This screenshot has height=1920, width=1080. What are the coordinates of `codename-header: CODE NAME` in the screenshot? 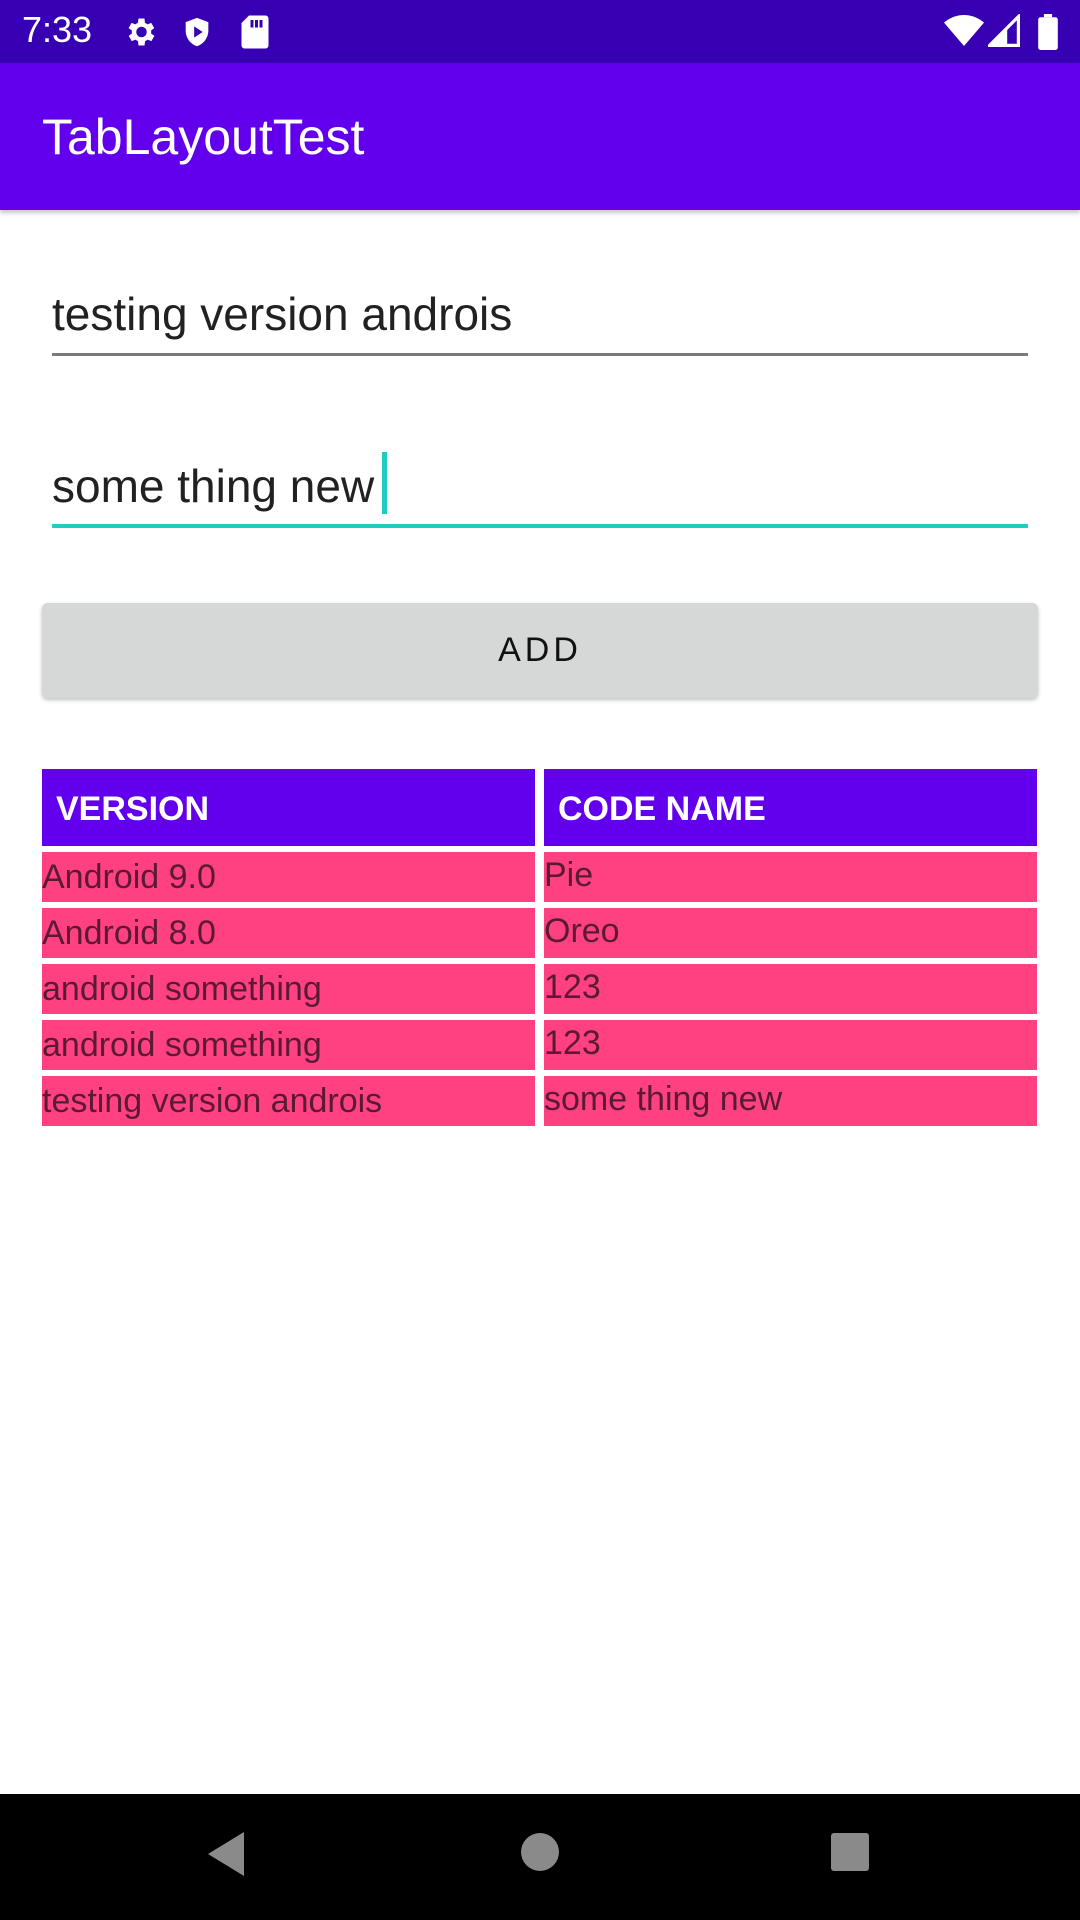 It's located at (790, 807).